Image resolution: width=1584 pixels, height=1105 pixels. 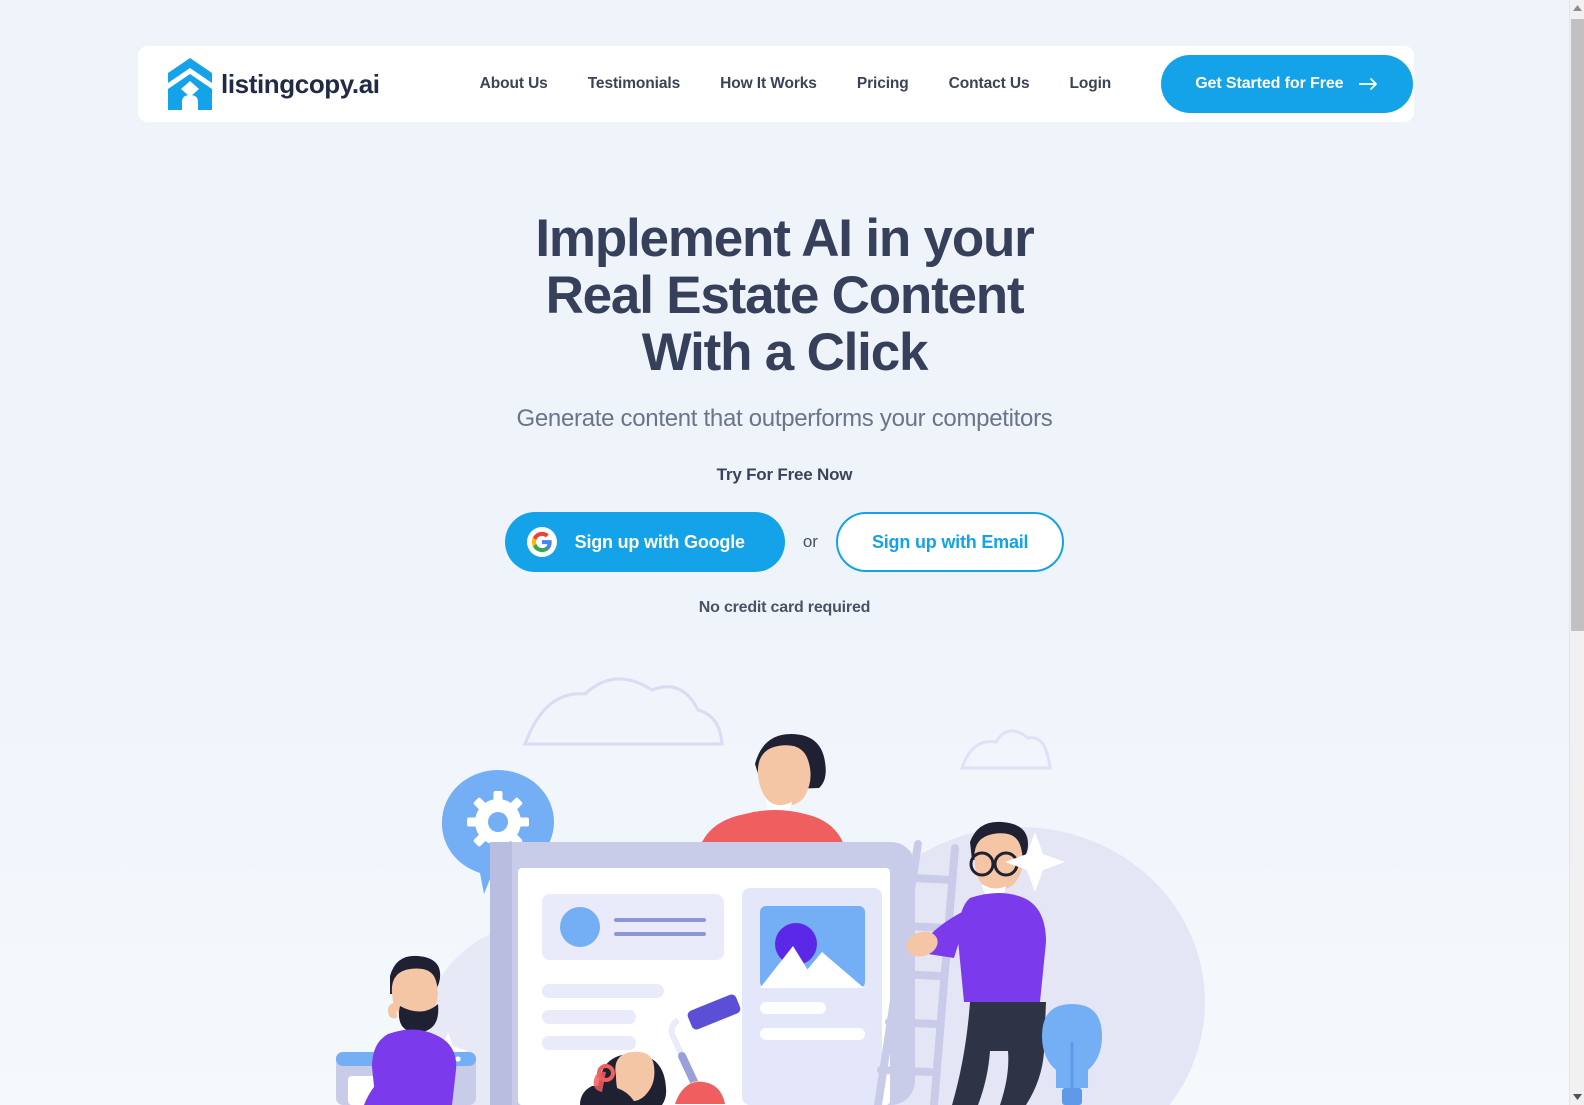 I want to click on nav-about-us: About Us, so click(x=514, y=84).